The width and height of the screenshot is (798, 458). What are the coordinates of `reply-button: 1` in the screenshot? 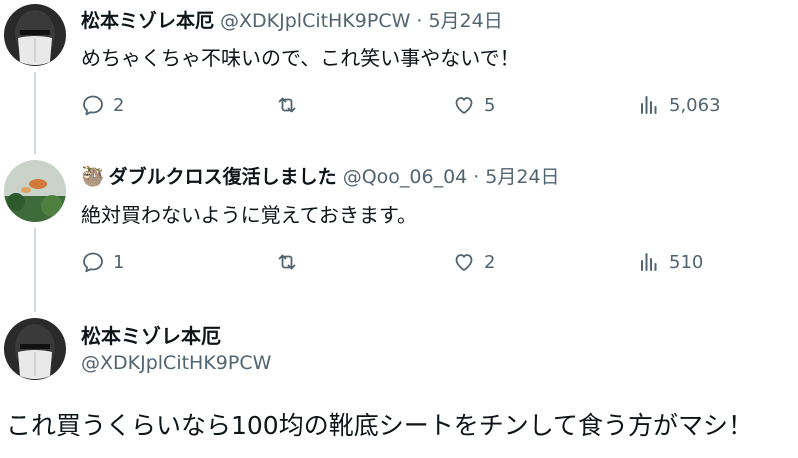 It's located at (102, 262).